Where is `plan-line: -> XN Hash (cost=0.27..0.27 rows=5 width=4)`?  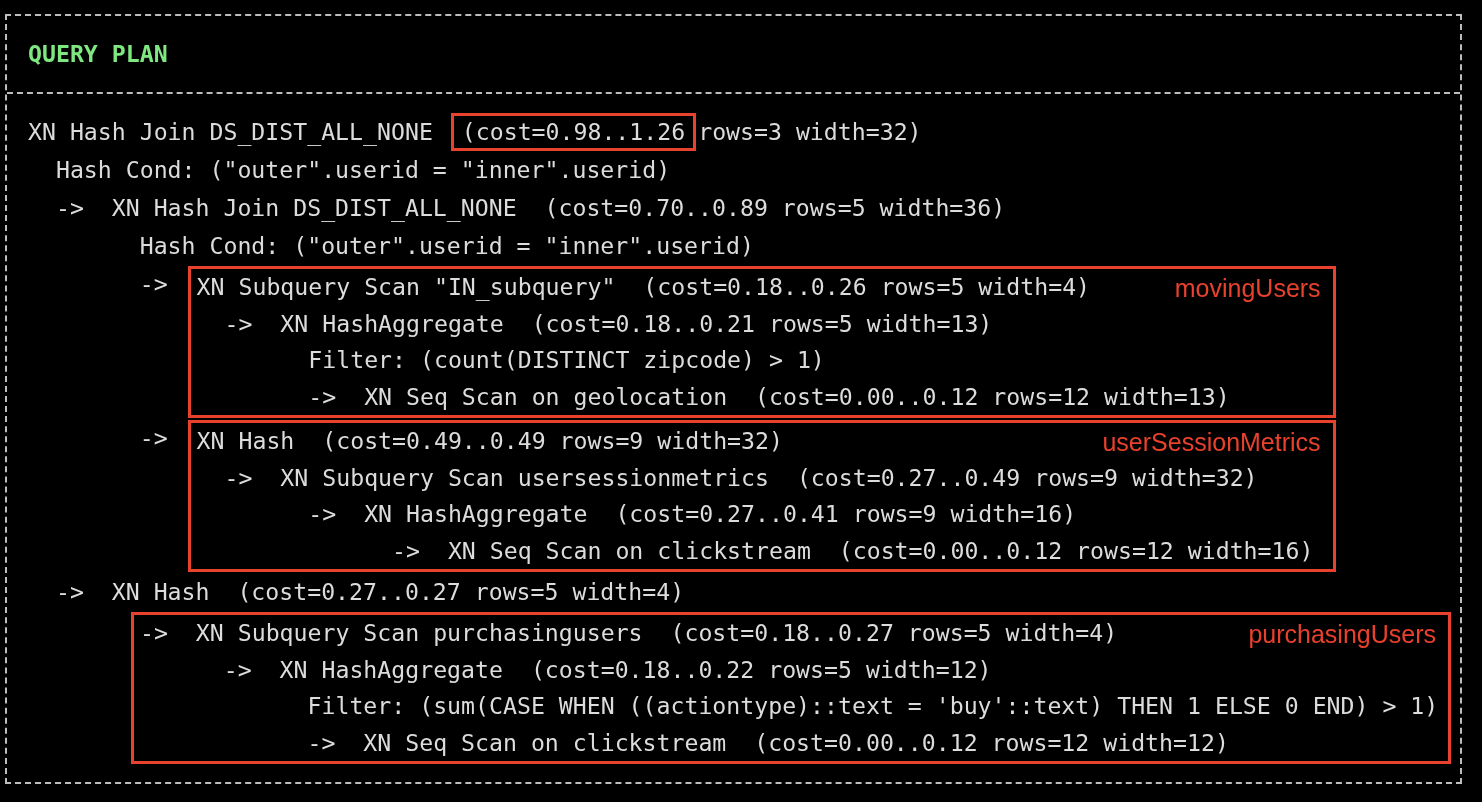
plan-line: -> XN Hash (cost=0.27..0.27 rows=5 width=4) is located at coordinates (370, 592).